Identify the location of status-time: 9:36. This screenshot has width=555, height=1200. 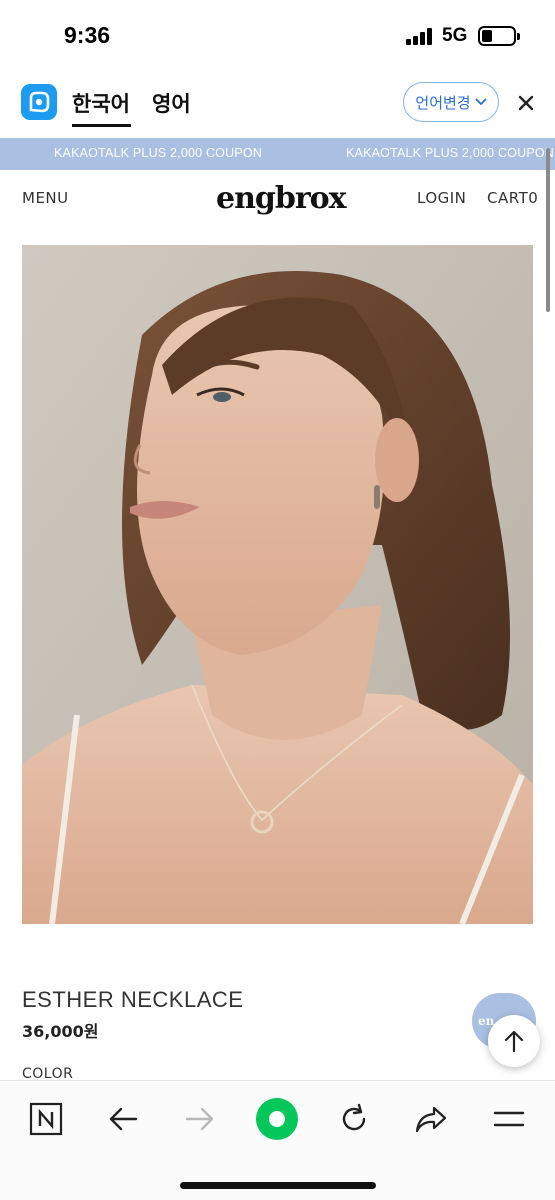
(87, 35).